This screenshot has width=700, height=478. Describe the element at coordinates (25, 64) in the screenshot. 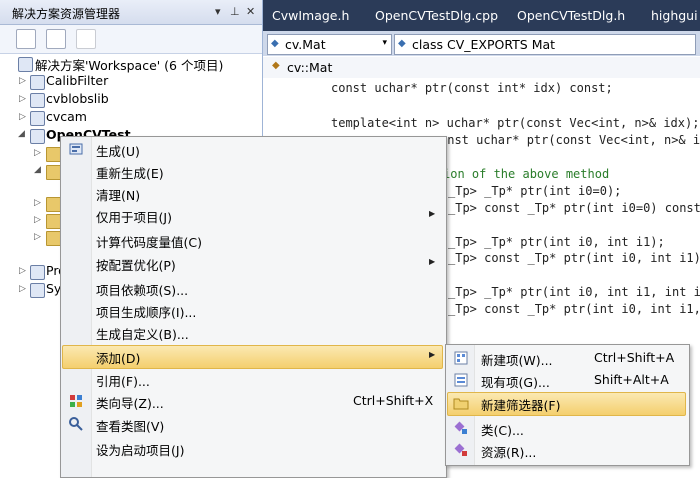

I see `solution-icon` at that location.